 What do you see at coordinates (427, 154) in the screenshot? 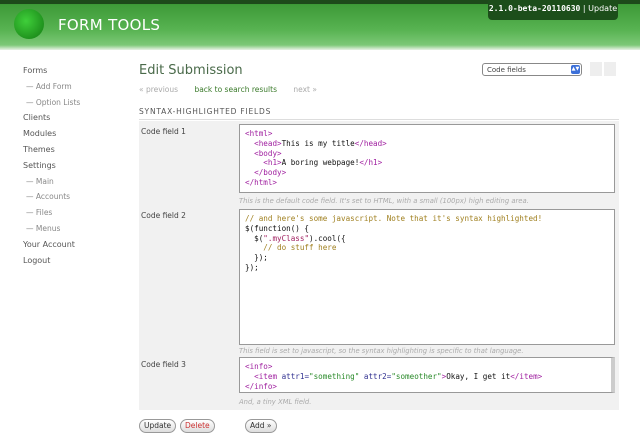
I see `code-line: <body>` at bounding box center [427, 154].